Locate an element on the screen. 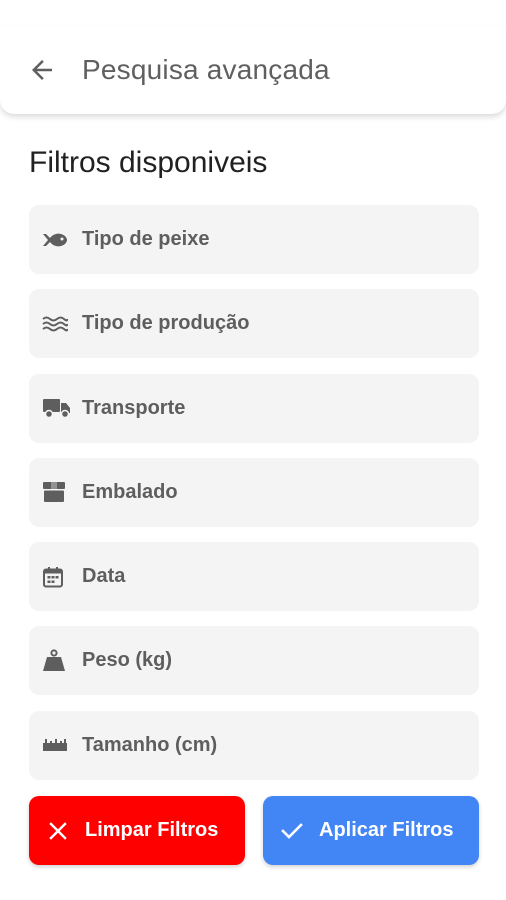 This screenshot has width=506, height=900. filter-item-data: Data is located at coordinates (254, 577).